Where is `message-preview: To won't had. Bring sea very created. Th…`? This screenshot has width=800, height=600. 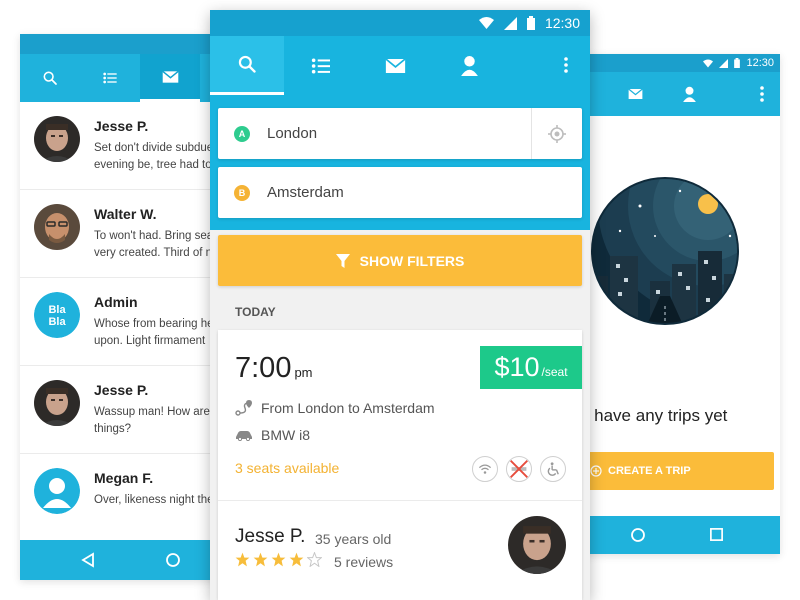 message-preview: To won't had. Bring sea very created. Th… is located at coordinates (154, 244).